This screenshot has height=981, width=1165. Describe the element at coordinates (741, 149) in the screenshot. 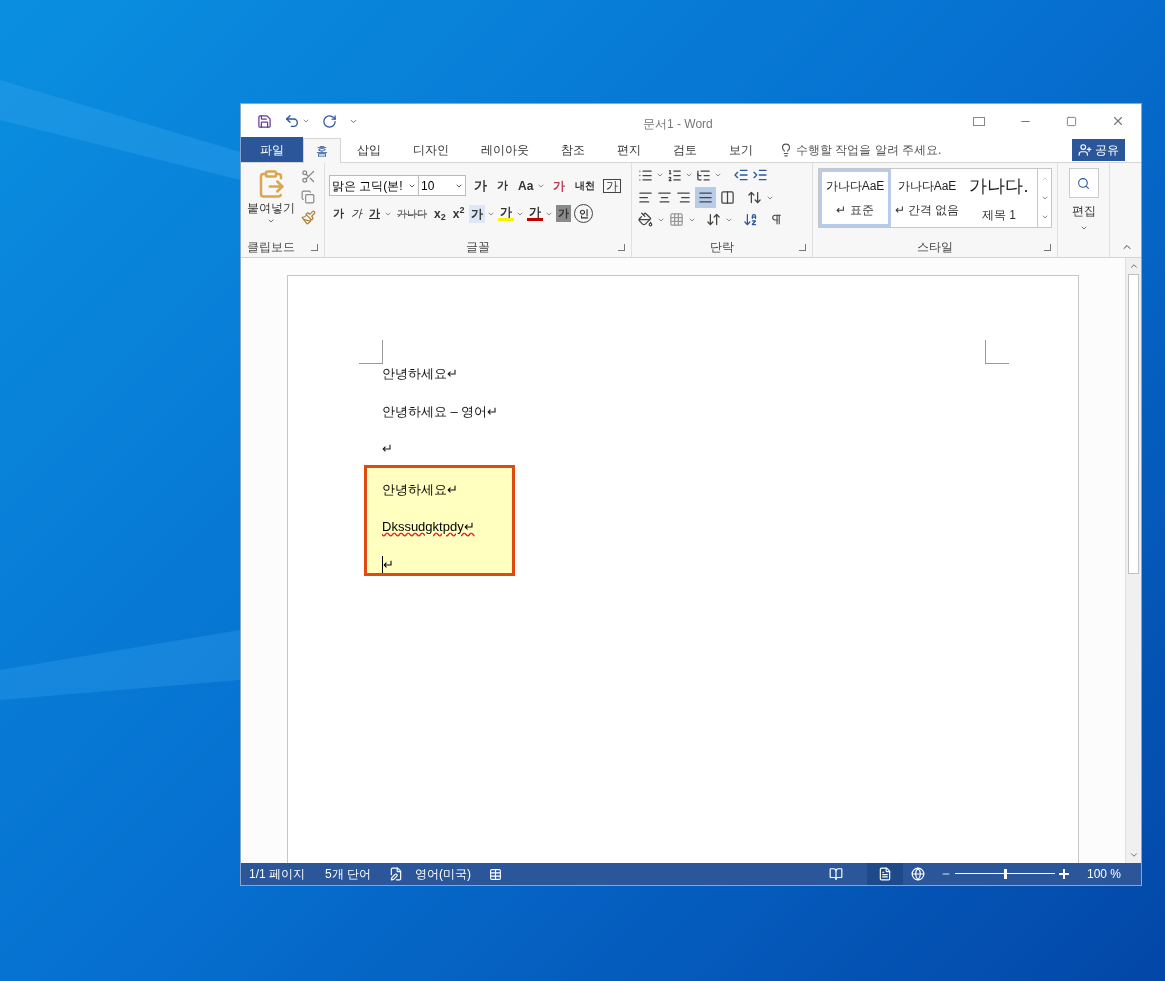

I see `ribbon-tab: 보기` at that location.